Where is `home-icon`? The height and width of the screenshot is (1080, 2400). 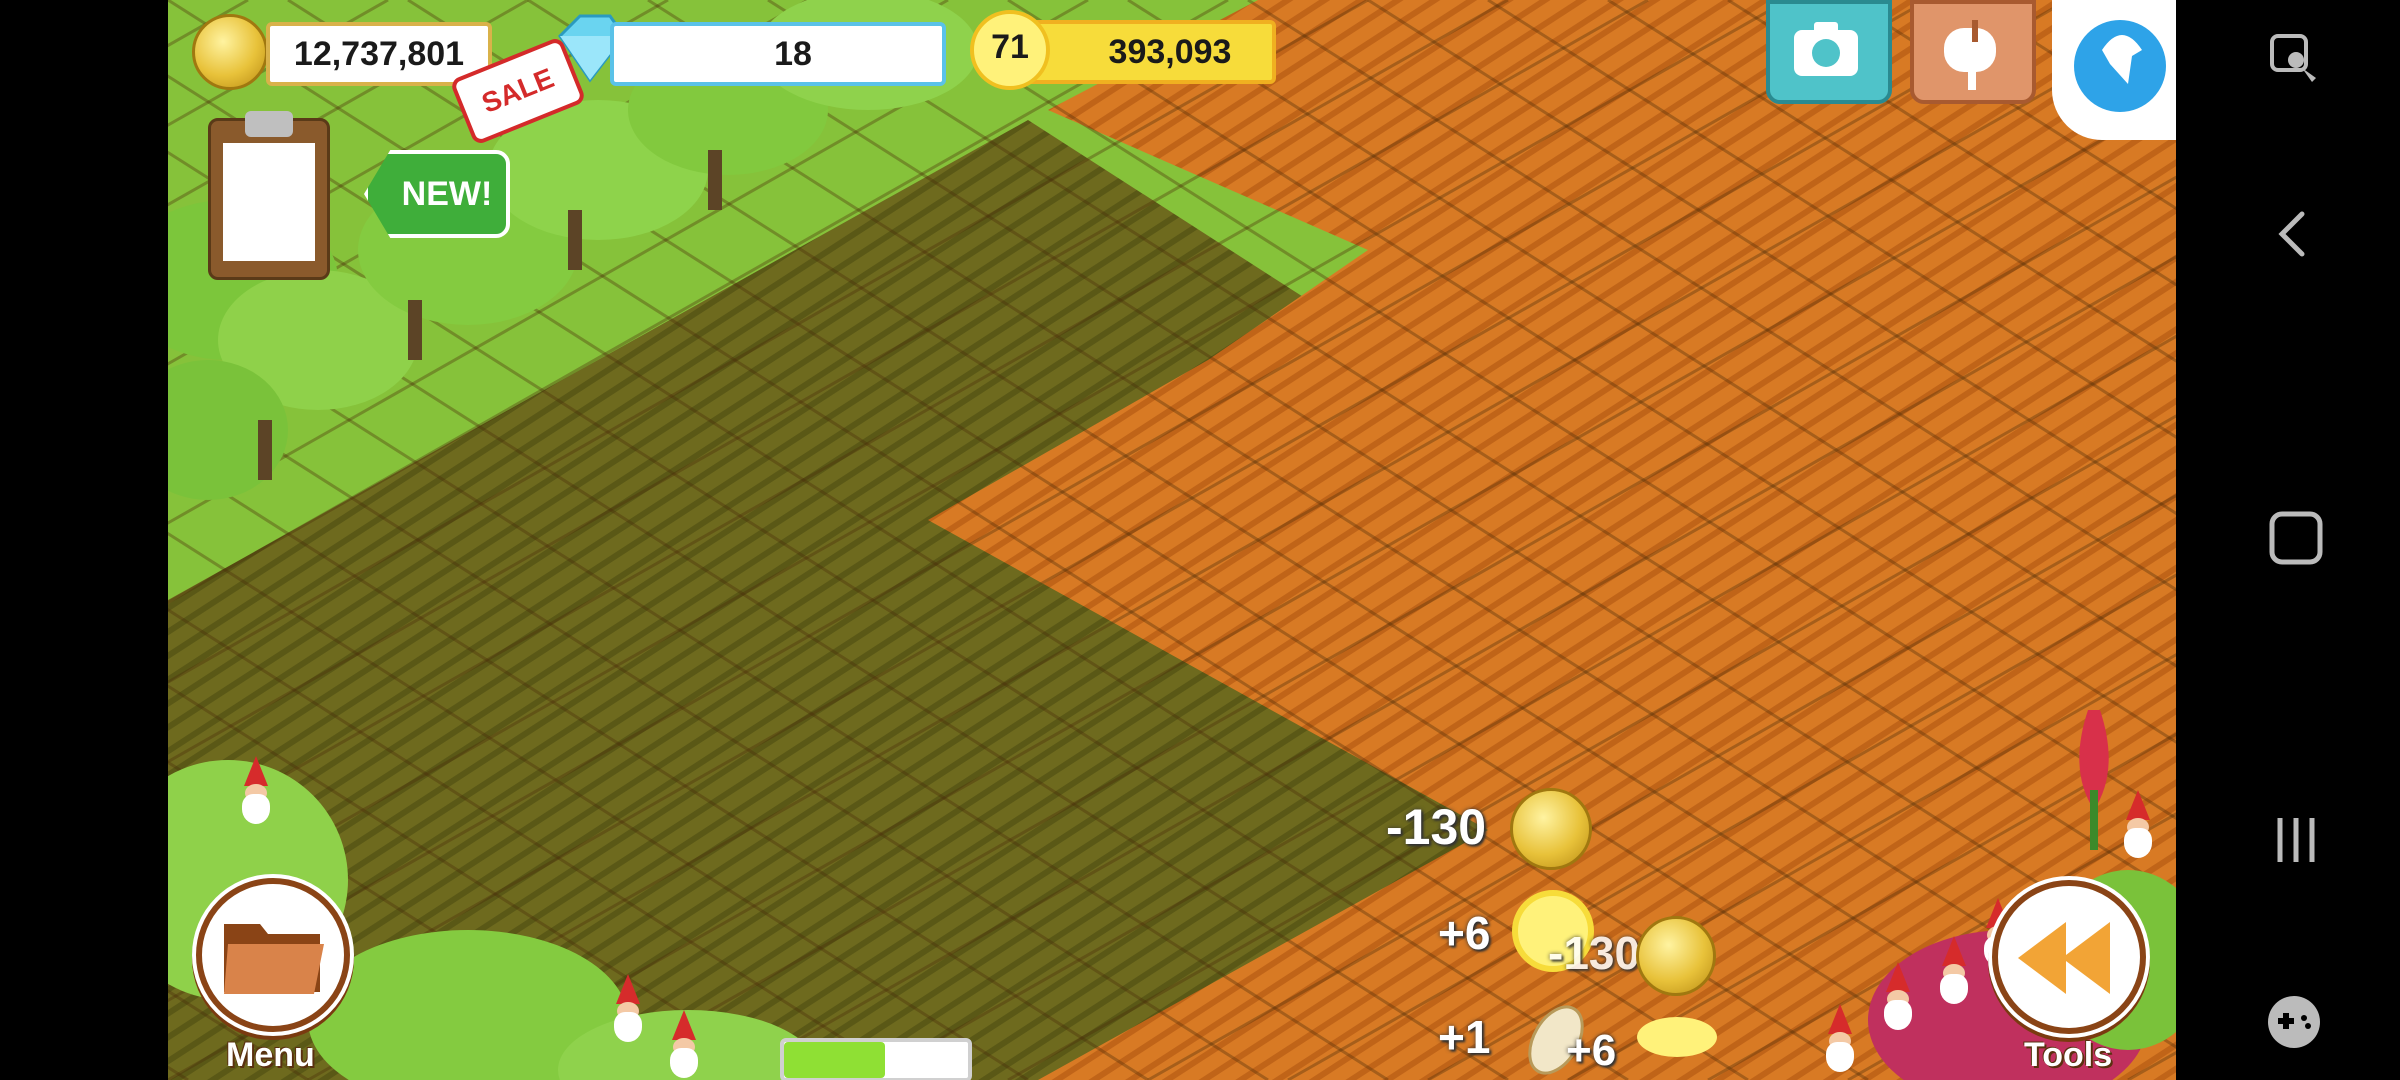
home-icon is located at coordinates (2296, 538).